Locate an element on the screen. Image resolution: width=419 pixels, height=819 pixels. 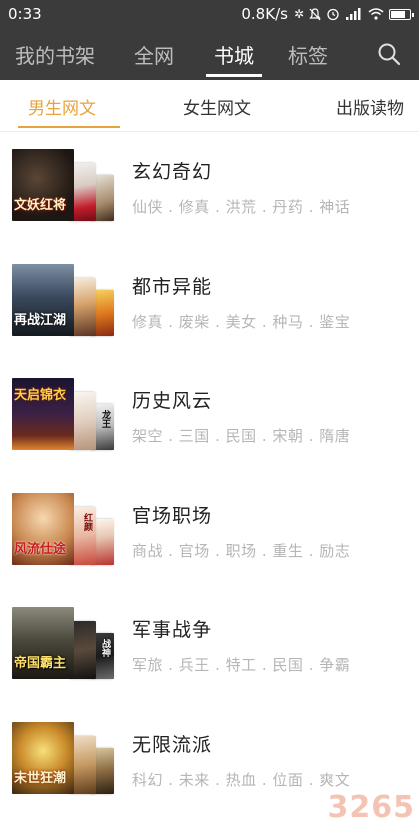
genre-title: 军事战争 is located at coordinates (172, 630).